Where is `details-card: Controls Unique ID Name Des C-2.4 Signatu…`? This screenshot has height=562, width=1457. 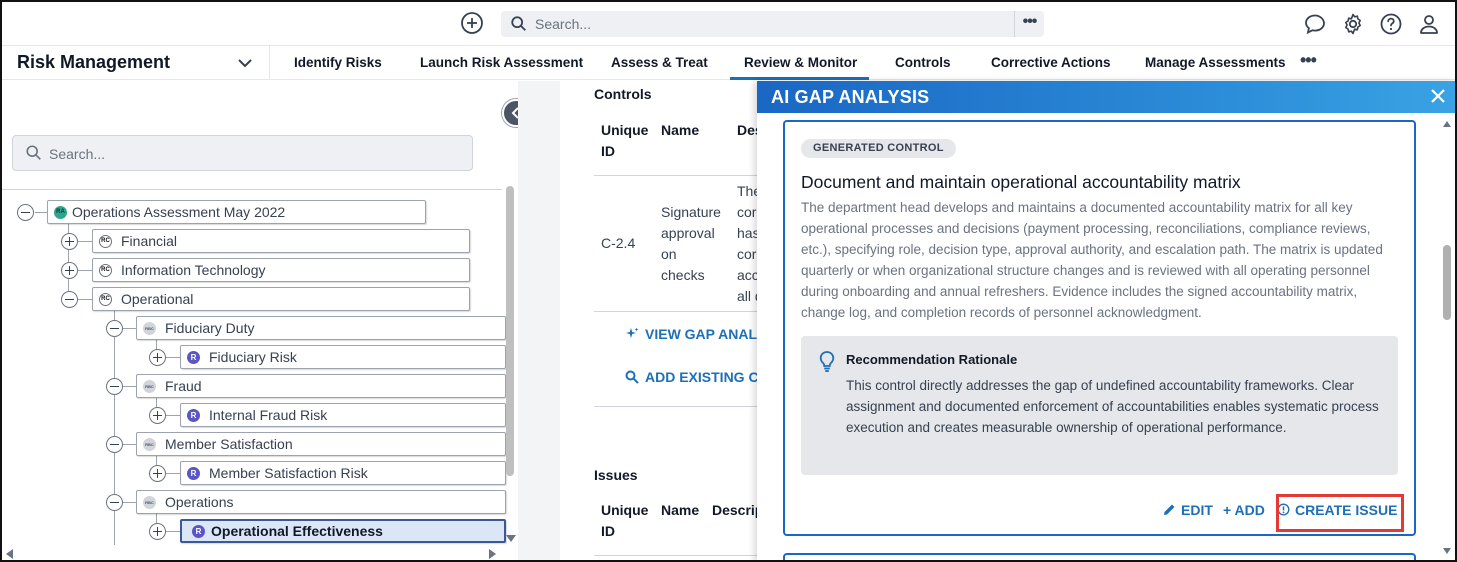 details-card: Controls Unique ID Name Des C-2.4 Signatu… is located at coordinates (659, 320).